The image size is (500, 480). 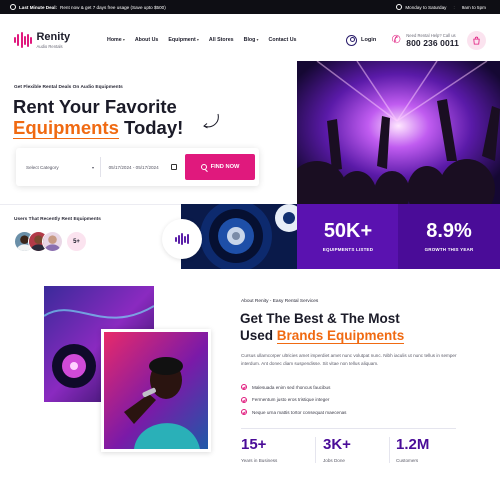 I want to click on stat-equipments-listed: 50K+ EQUIPMENTS LISTED, so click(x=348, y=236).